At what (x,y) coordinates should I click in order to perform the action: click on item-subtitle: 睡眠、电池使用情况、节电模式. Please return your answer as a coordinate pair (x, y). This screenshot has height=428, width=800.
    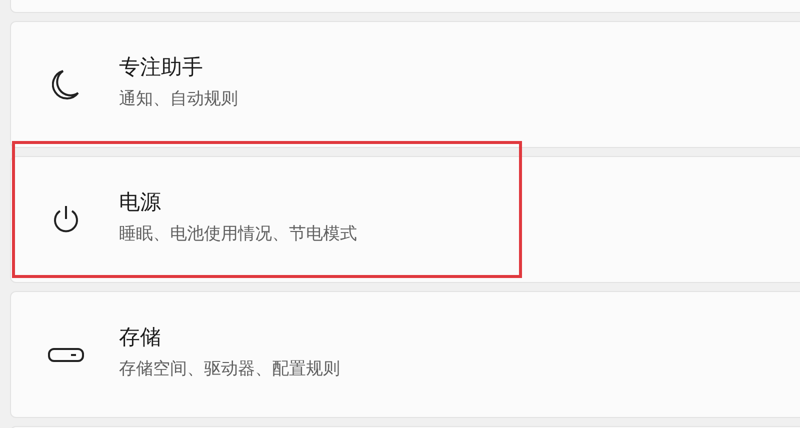
    Looking at the image, I should click on (238, 234).